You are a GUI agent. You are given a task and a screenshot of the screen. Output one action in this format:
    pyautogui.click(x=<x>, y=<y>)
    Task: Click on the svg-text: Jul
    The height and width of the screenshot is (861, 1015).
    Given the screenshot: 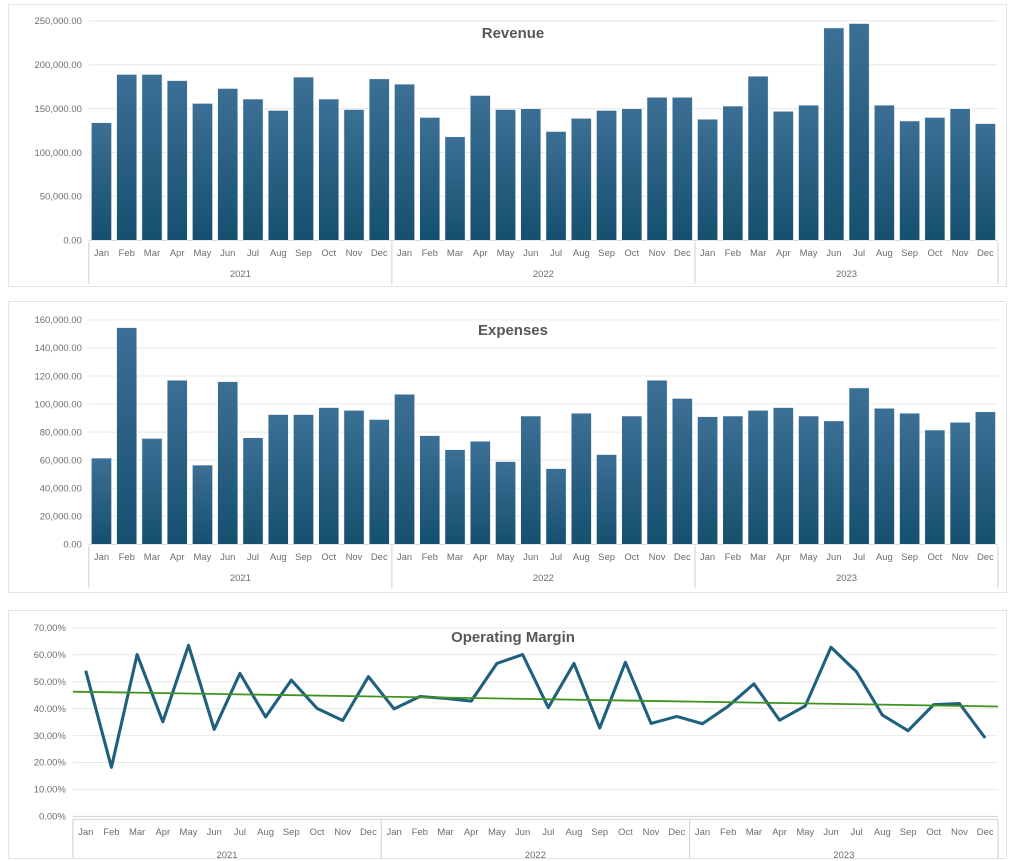 What is the action you would take?
    pyautogui.click(x=556, y=253)
    